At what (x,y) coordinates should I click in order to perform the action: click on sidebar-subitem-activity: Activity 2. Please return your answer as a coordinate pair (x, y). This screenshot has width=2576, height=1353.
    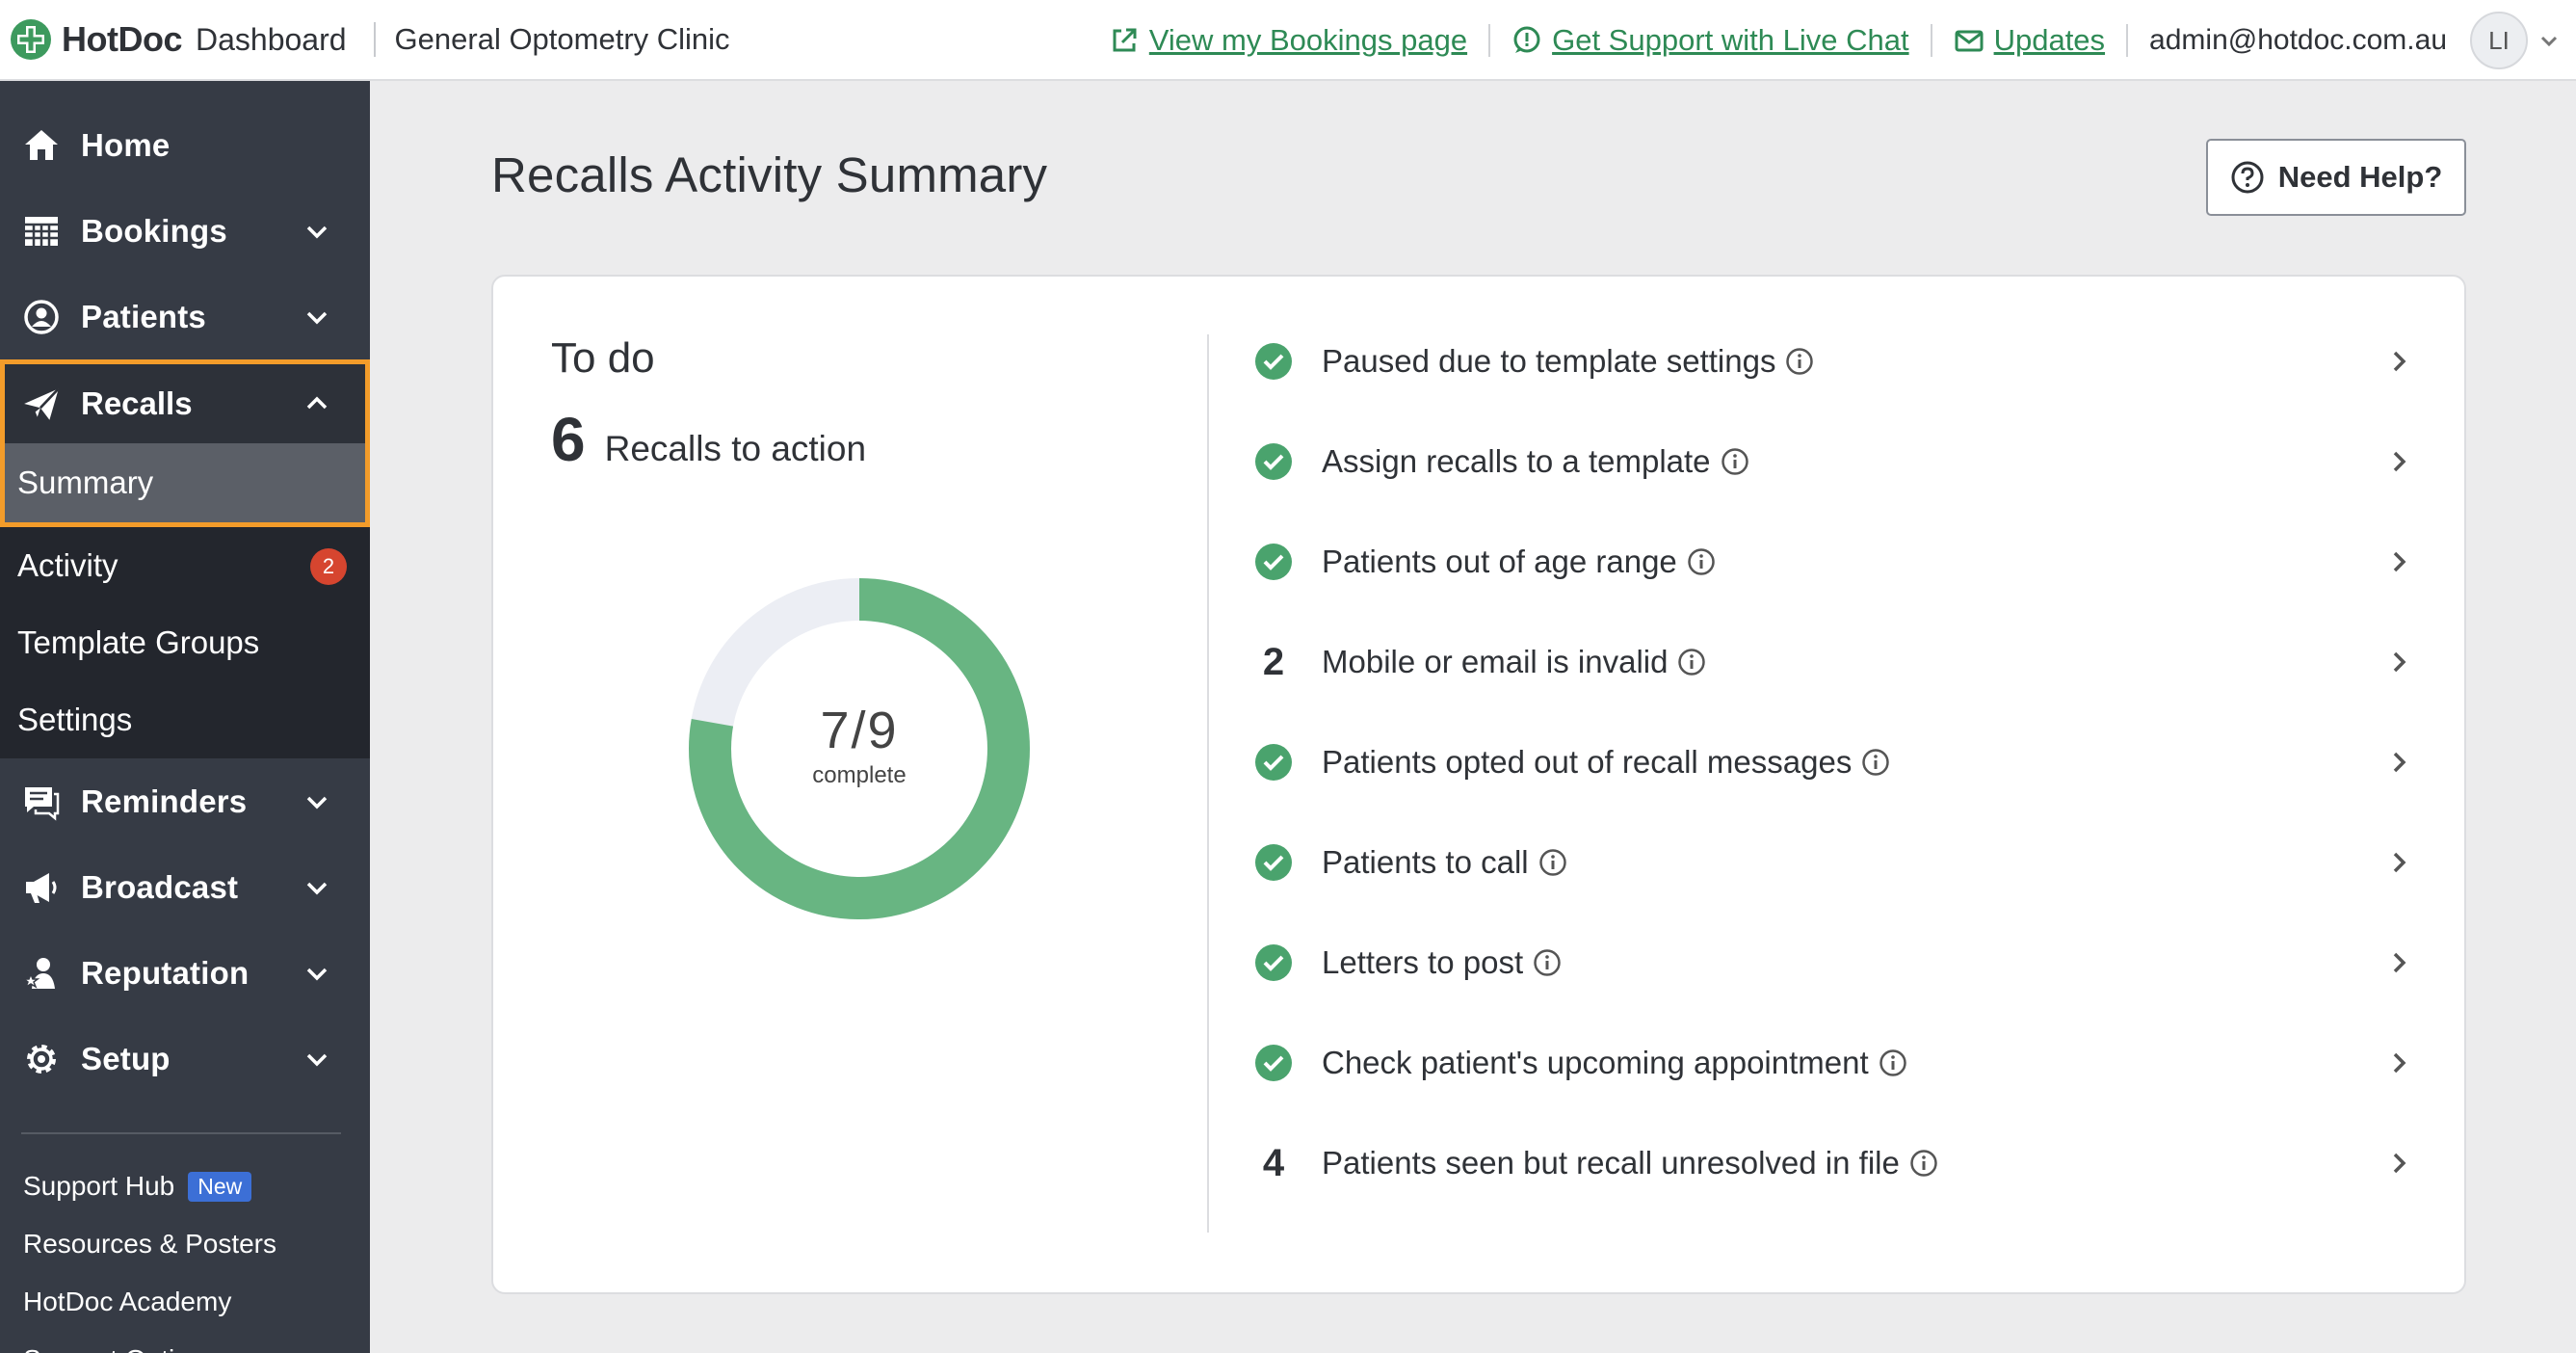
    Looking at the image, I should click on (185, 565).